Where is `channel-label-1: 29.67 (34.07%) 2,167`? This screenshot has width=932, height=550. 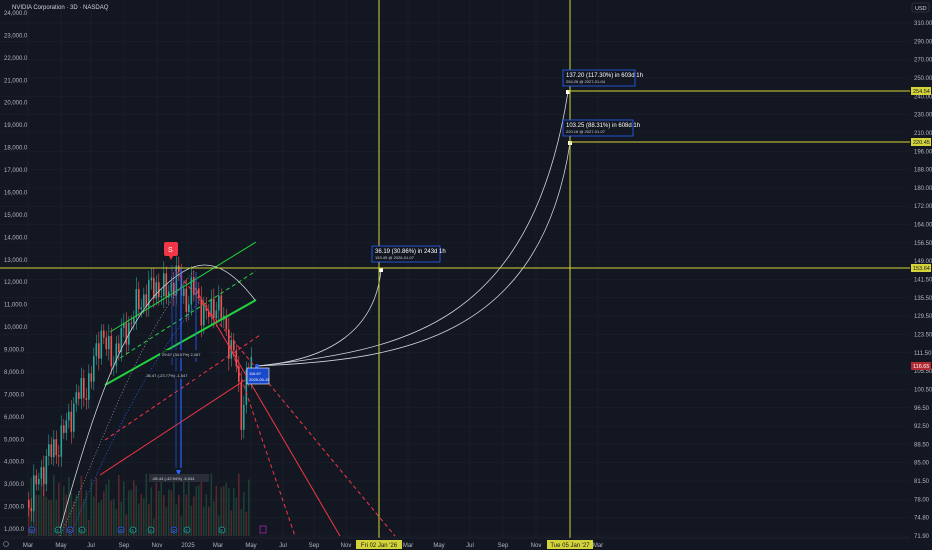
channel-label-1: 29.67 (34.07%) 2,167 is located at coordinates (185, 354).